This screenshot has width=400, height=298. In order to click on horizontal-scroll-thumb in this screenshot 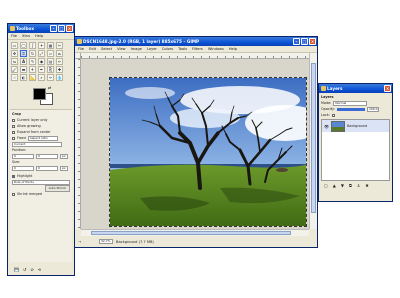, I will do `click(191, 233)`.